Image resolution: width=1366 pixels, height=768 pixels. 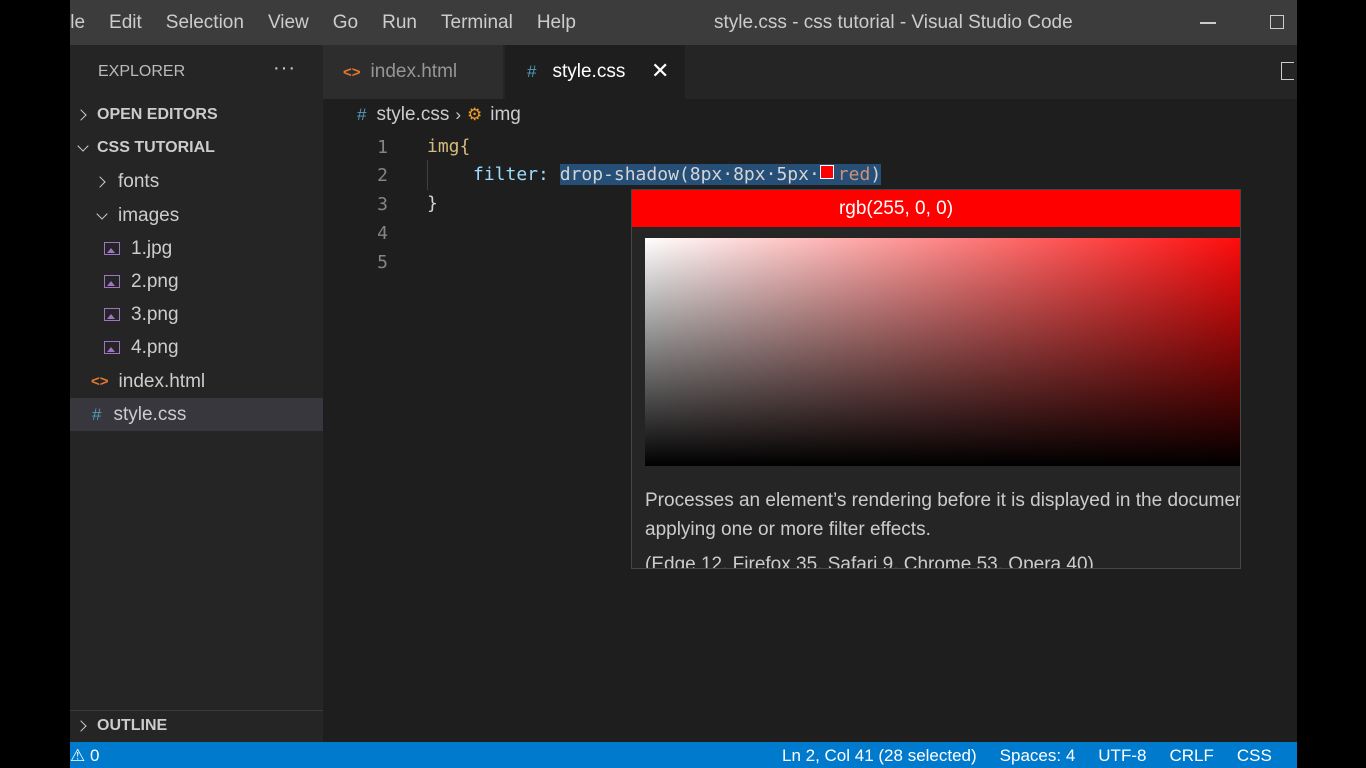 I want to click on maximize-icon, so click(x=1277, y=22).